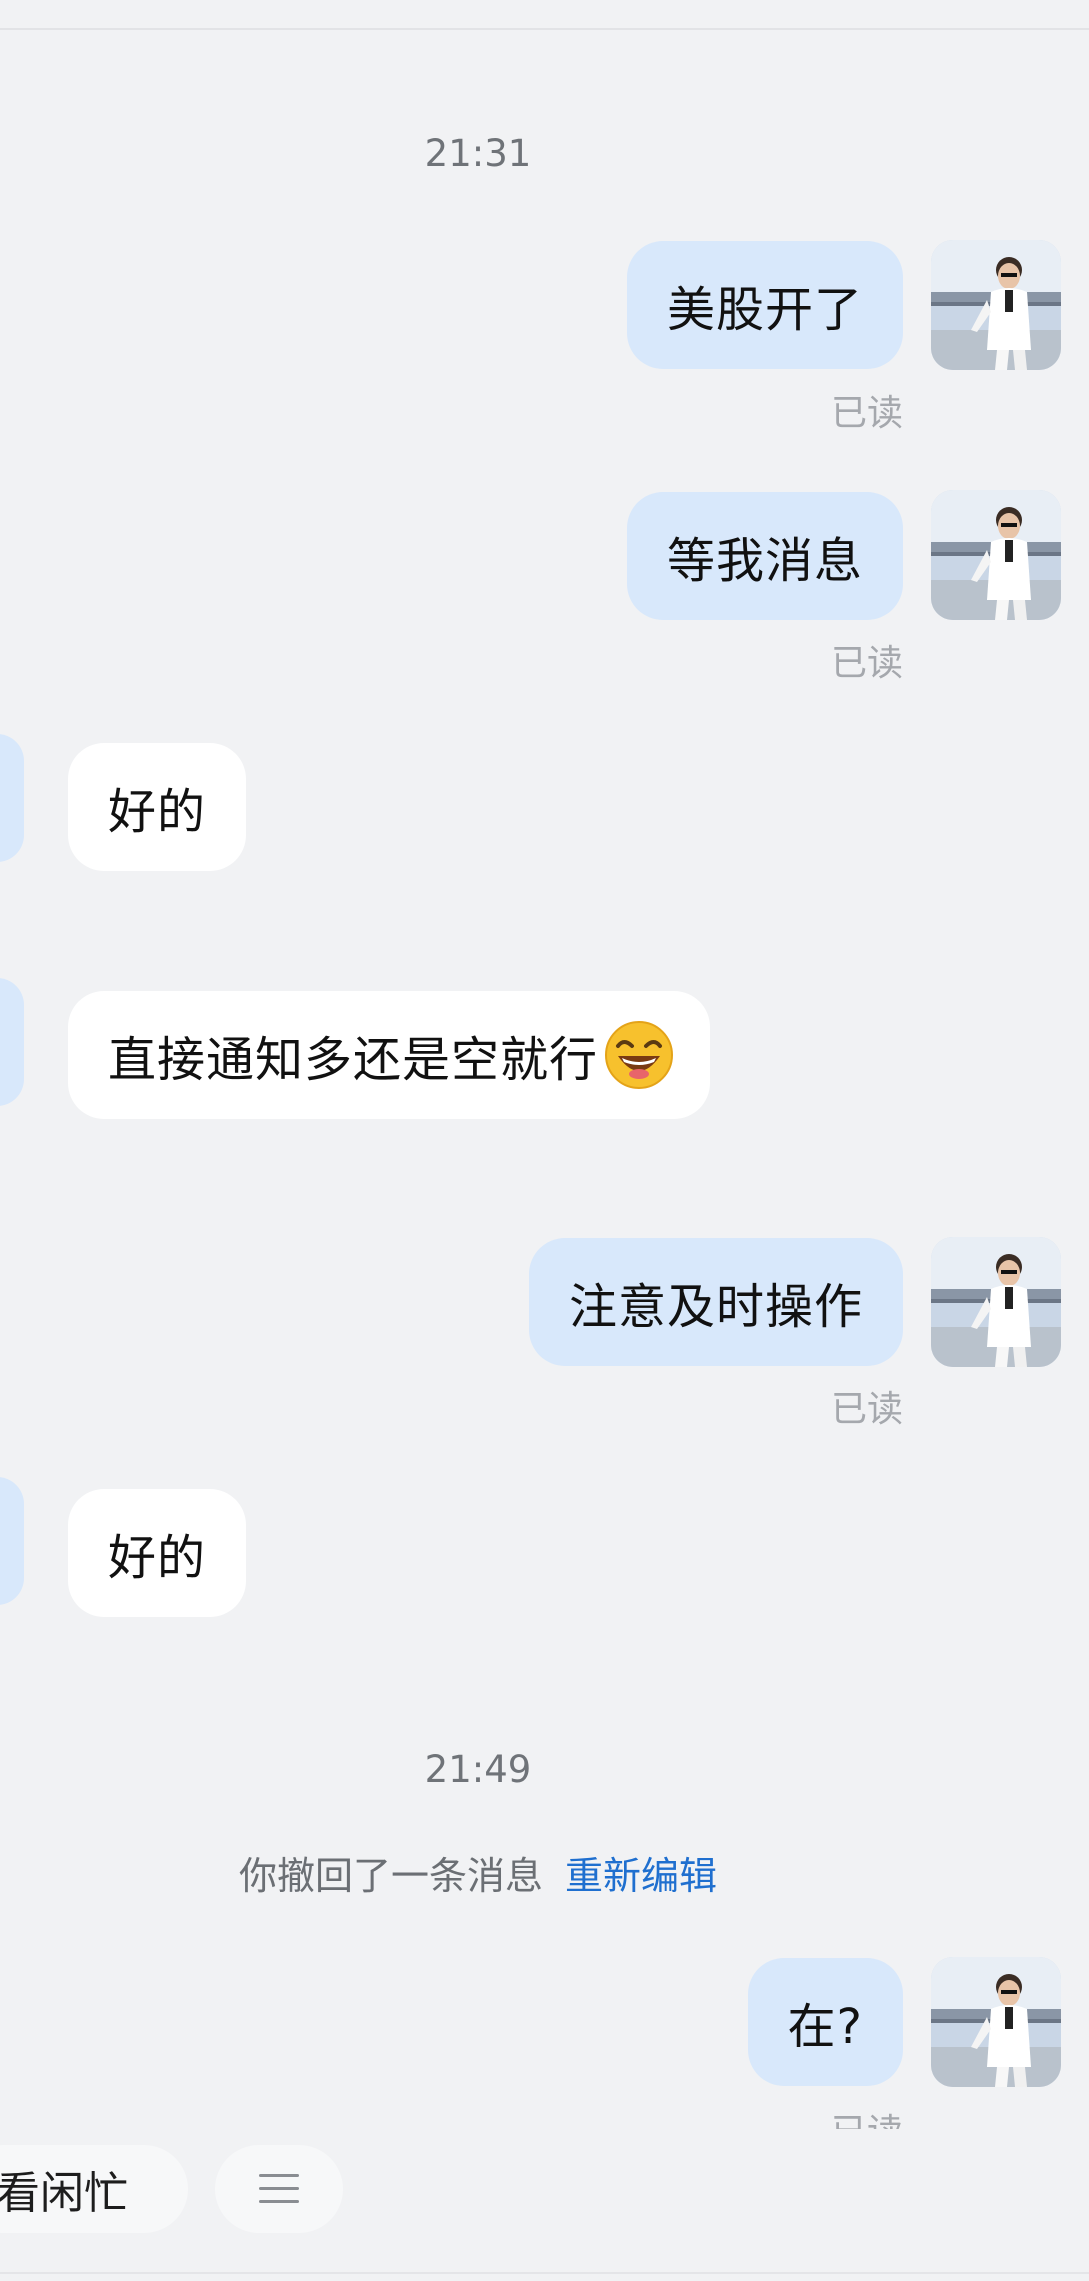  I want to click on message-bubble-outgoing: 等我消息, so click(764, 556).